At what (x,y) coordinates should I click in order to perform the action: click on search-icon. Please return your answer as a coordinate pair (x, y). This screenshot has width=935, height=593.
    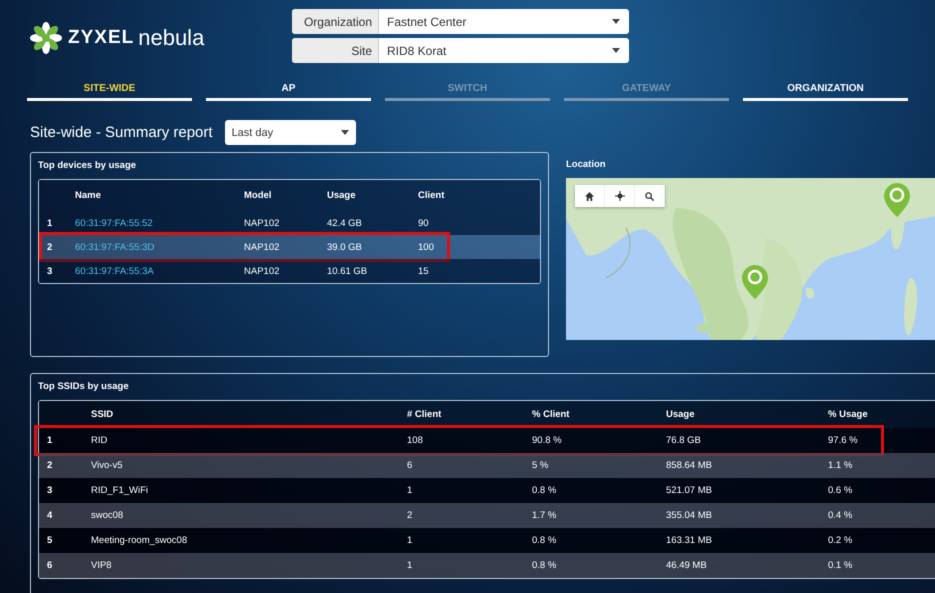
    Looking at the image, I should click on (649, 196).